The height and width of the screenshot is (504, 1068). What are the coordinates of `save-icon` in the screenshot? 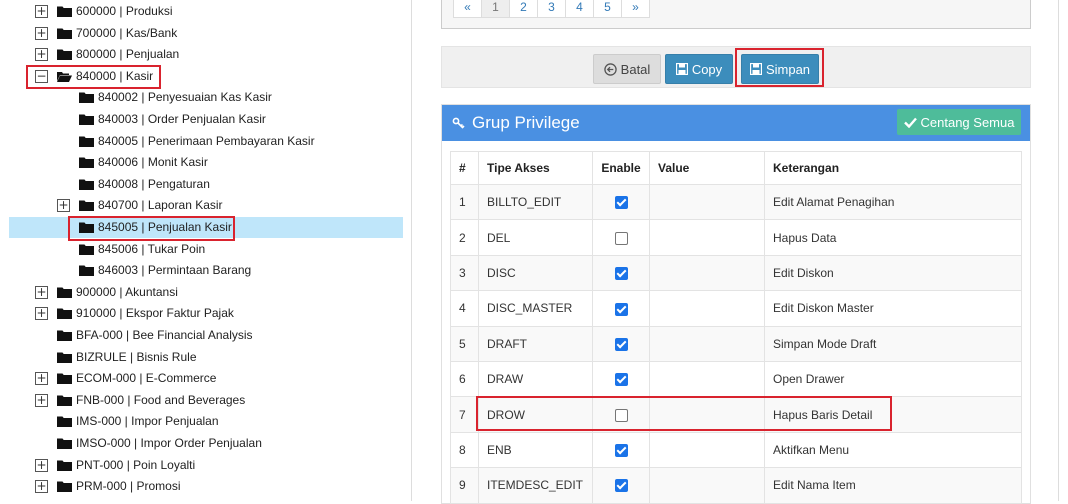 It's located at (755, 69).